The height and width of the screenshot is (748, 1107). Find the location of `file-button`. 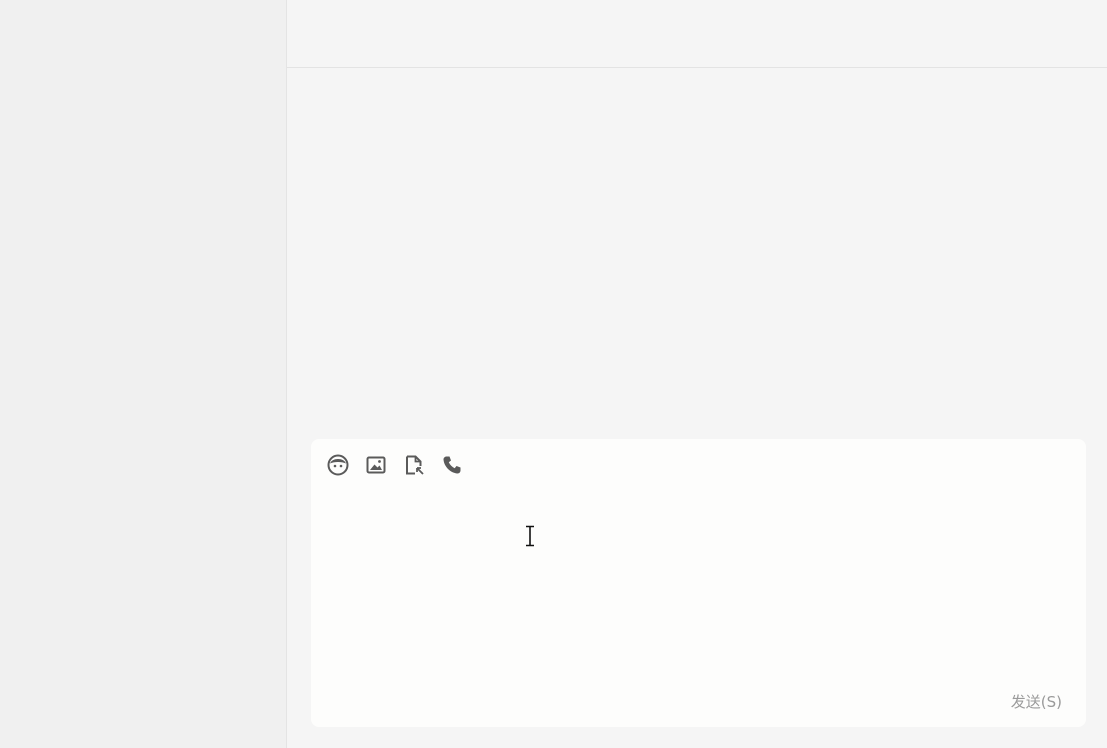

file-button is located at coordinates (414, 465).